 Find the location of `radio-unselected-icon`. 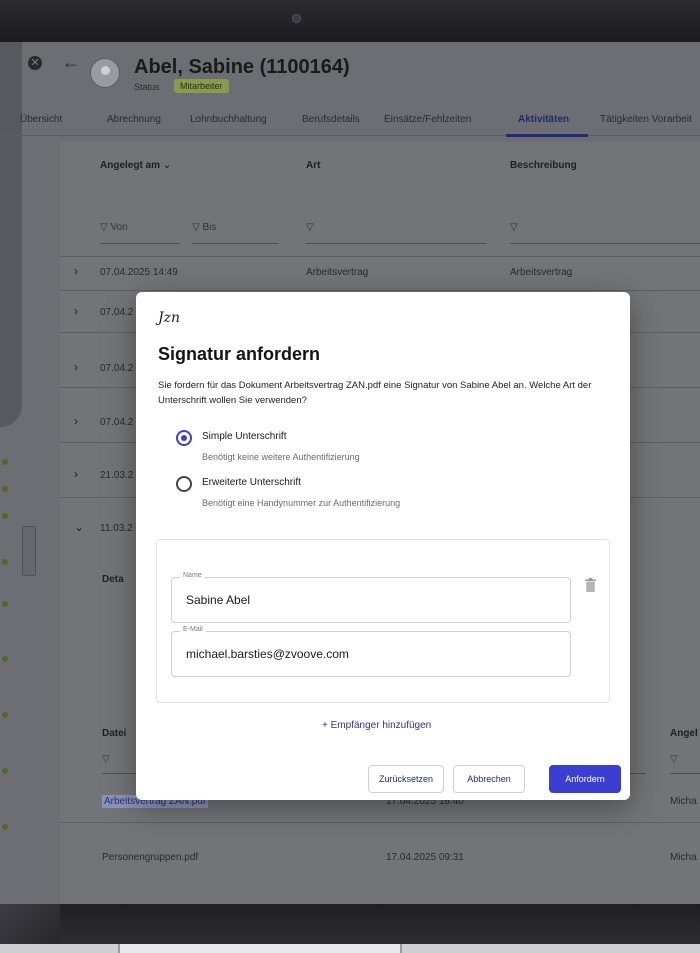

radio-unselected-icon is located at coordinates (184, 484).